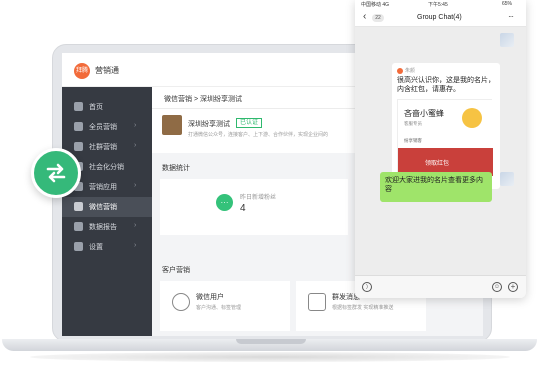 The height and width of the screenshot is (378, 539). I want to click on swap-icon, so click(56, 173).